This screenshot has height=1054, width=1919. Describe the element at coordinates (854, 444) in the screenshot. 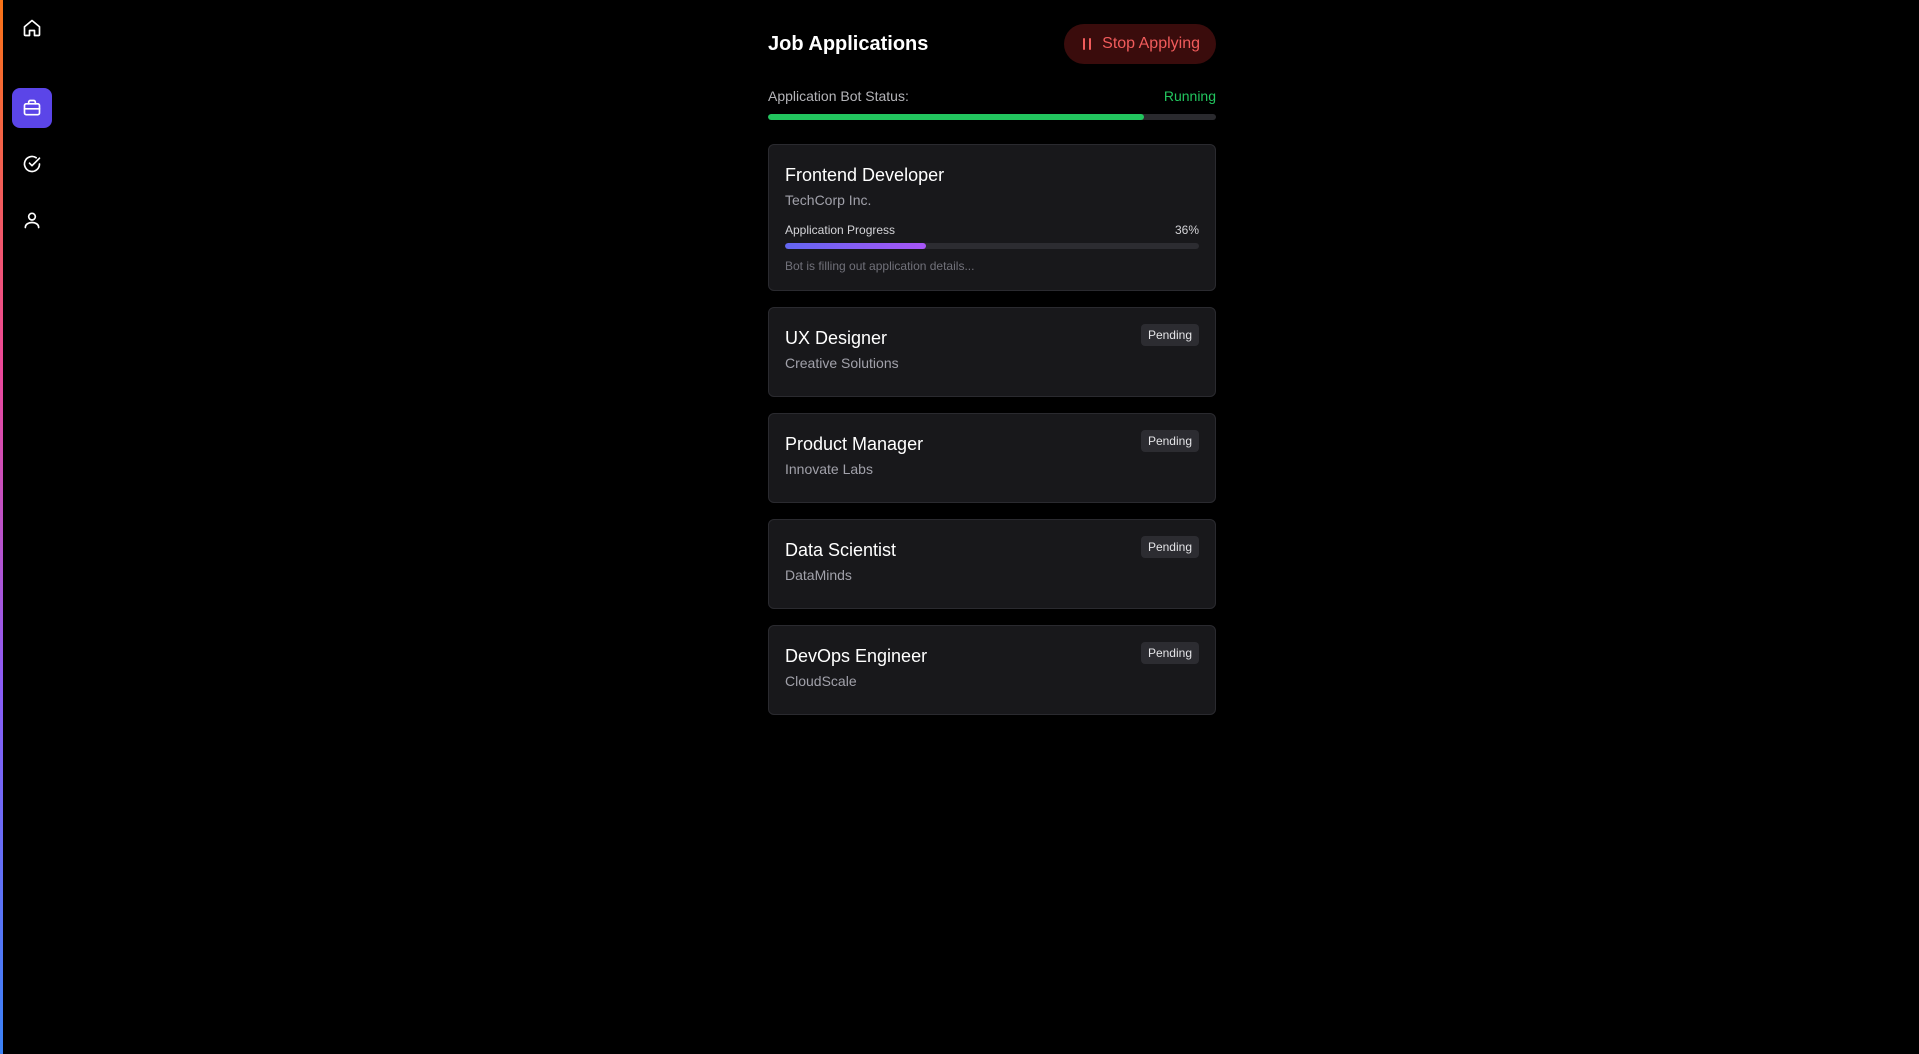

I see `job-title: Product Manager` at that location.